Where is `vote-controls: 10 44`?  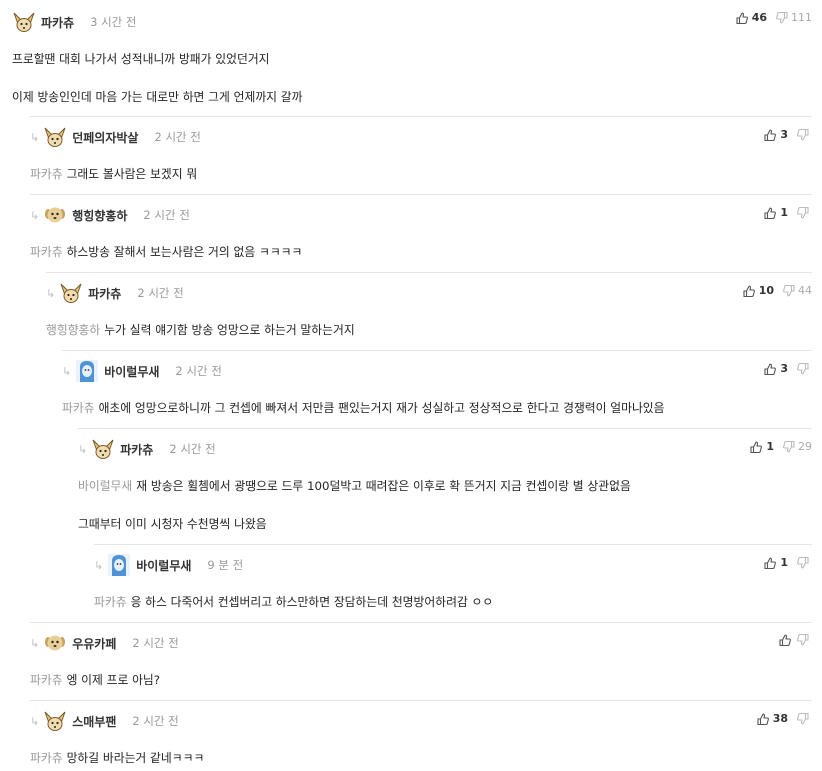 vote-controls: 10 44 is located at coordinates (777, 290).